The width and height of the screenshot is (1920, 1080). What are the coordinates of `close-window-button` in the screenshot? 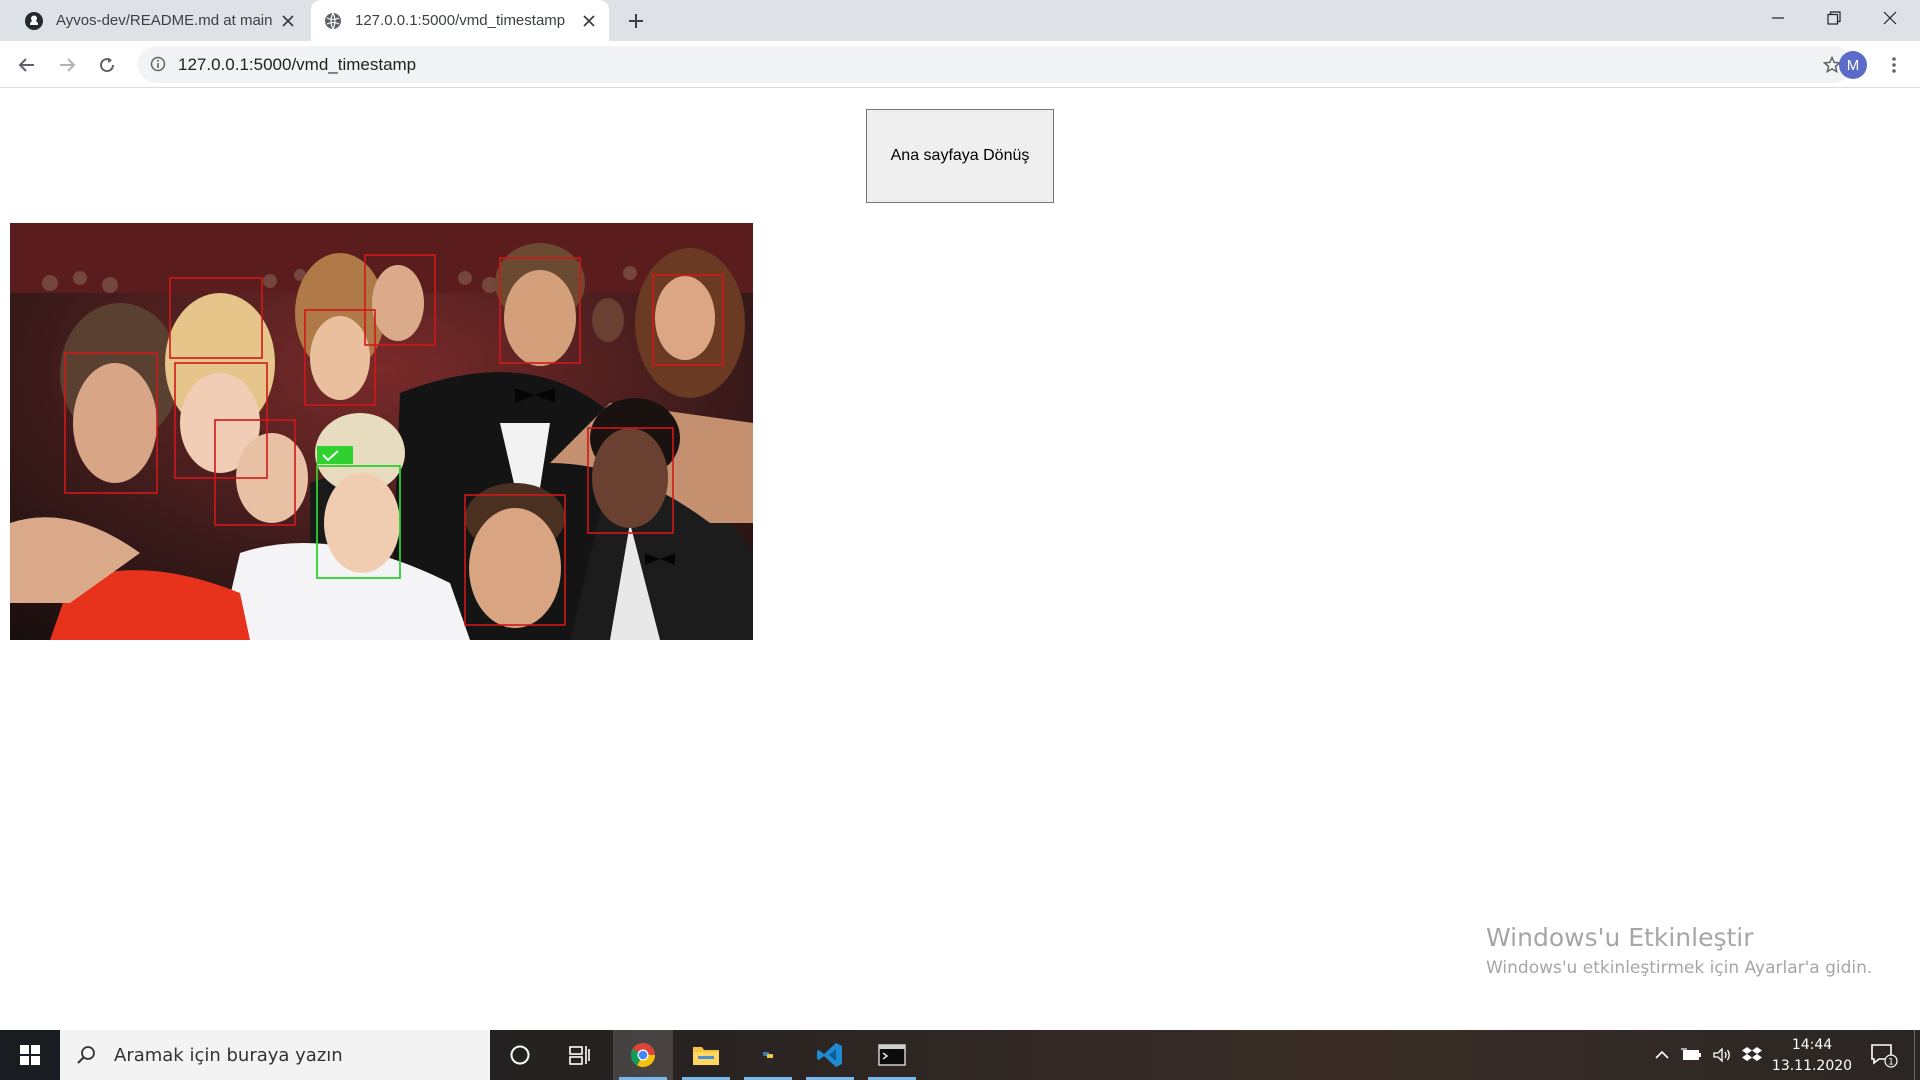 It's located at (1890, 18).